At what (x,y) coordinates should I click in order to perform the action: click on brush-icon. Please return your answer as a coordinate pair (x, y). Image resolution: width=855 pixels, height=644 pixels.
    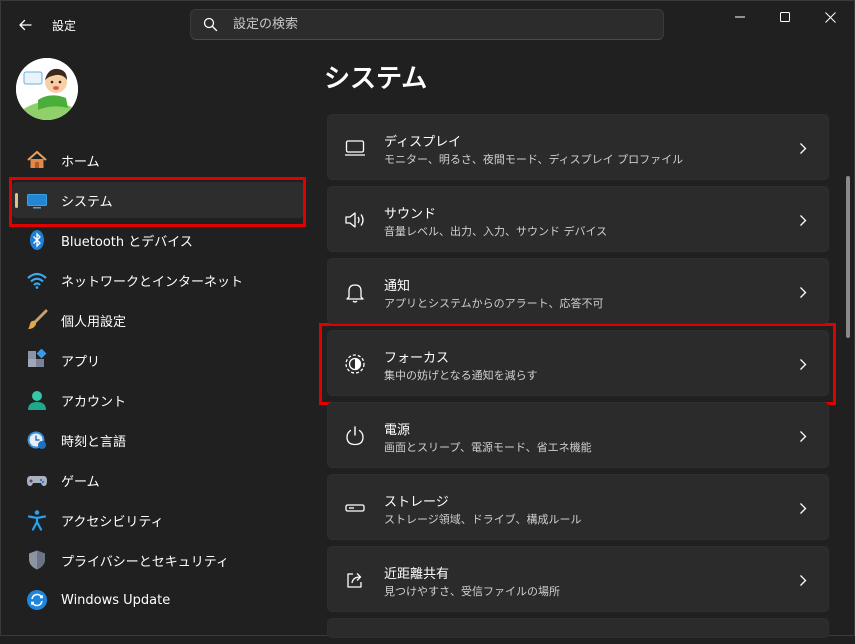
    Looking at the image, I should click on (37, 320).